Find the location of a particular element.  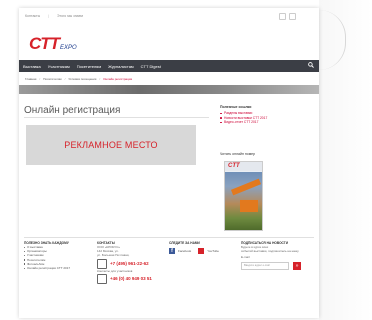

magazine-title: Читать онлайн номер is located at coordinates (238, 154).